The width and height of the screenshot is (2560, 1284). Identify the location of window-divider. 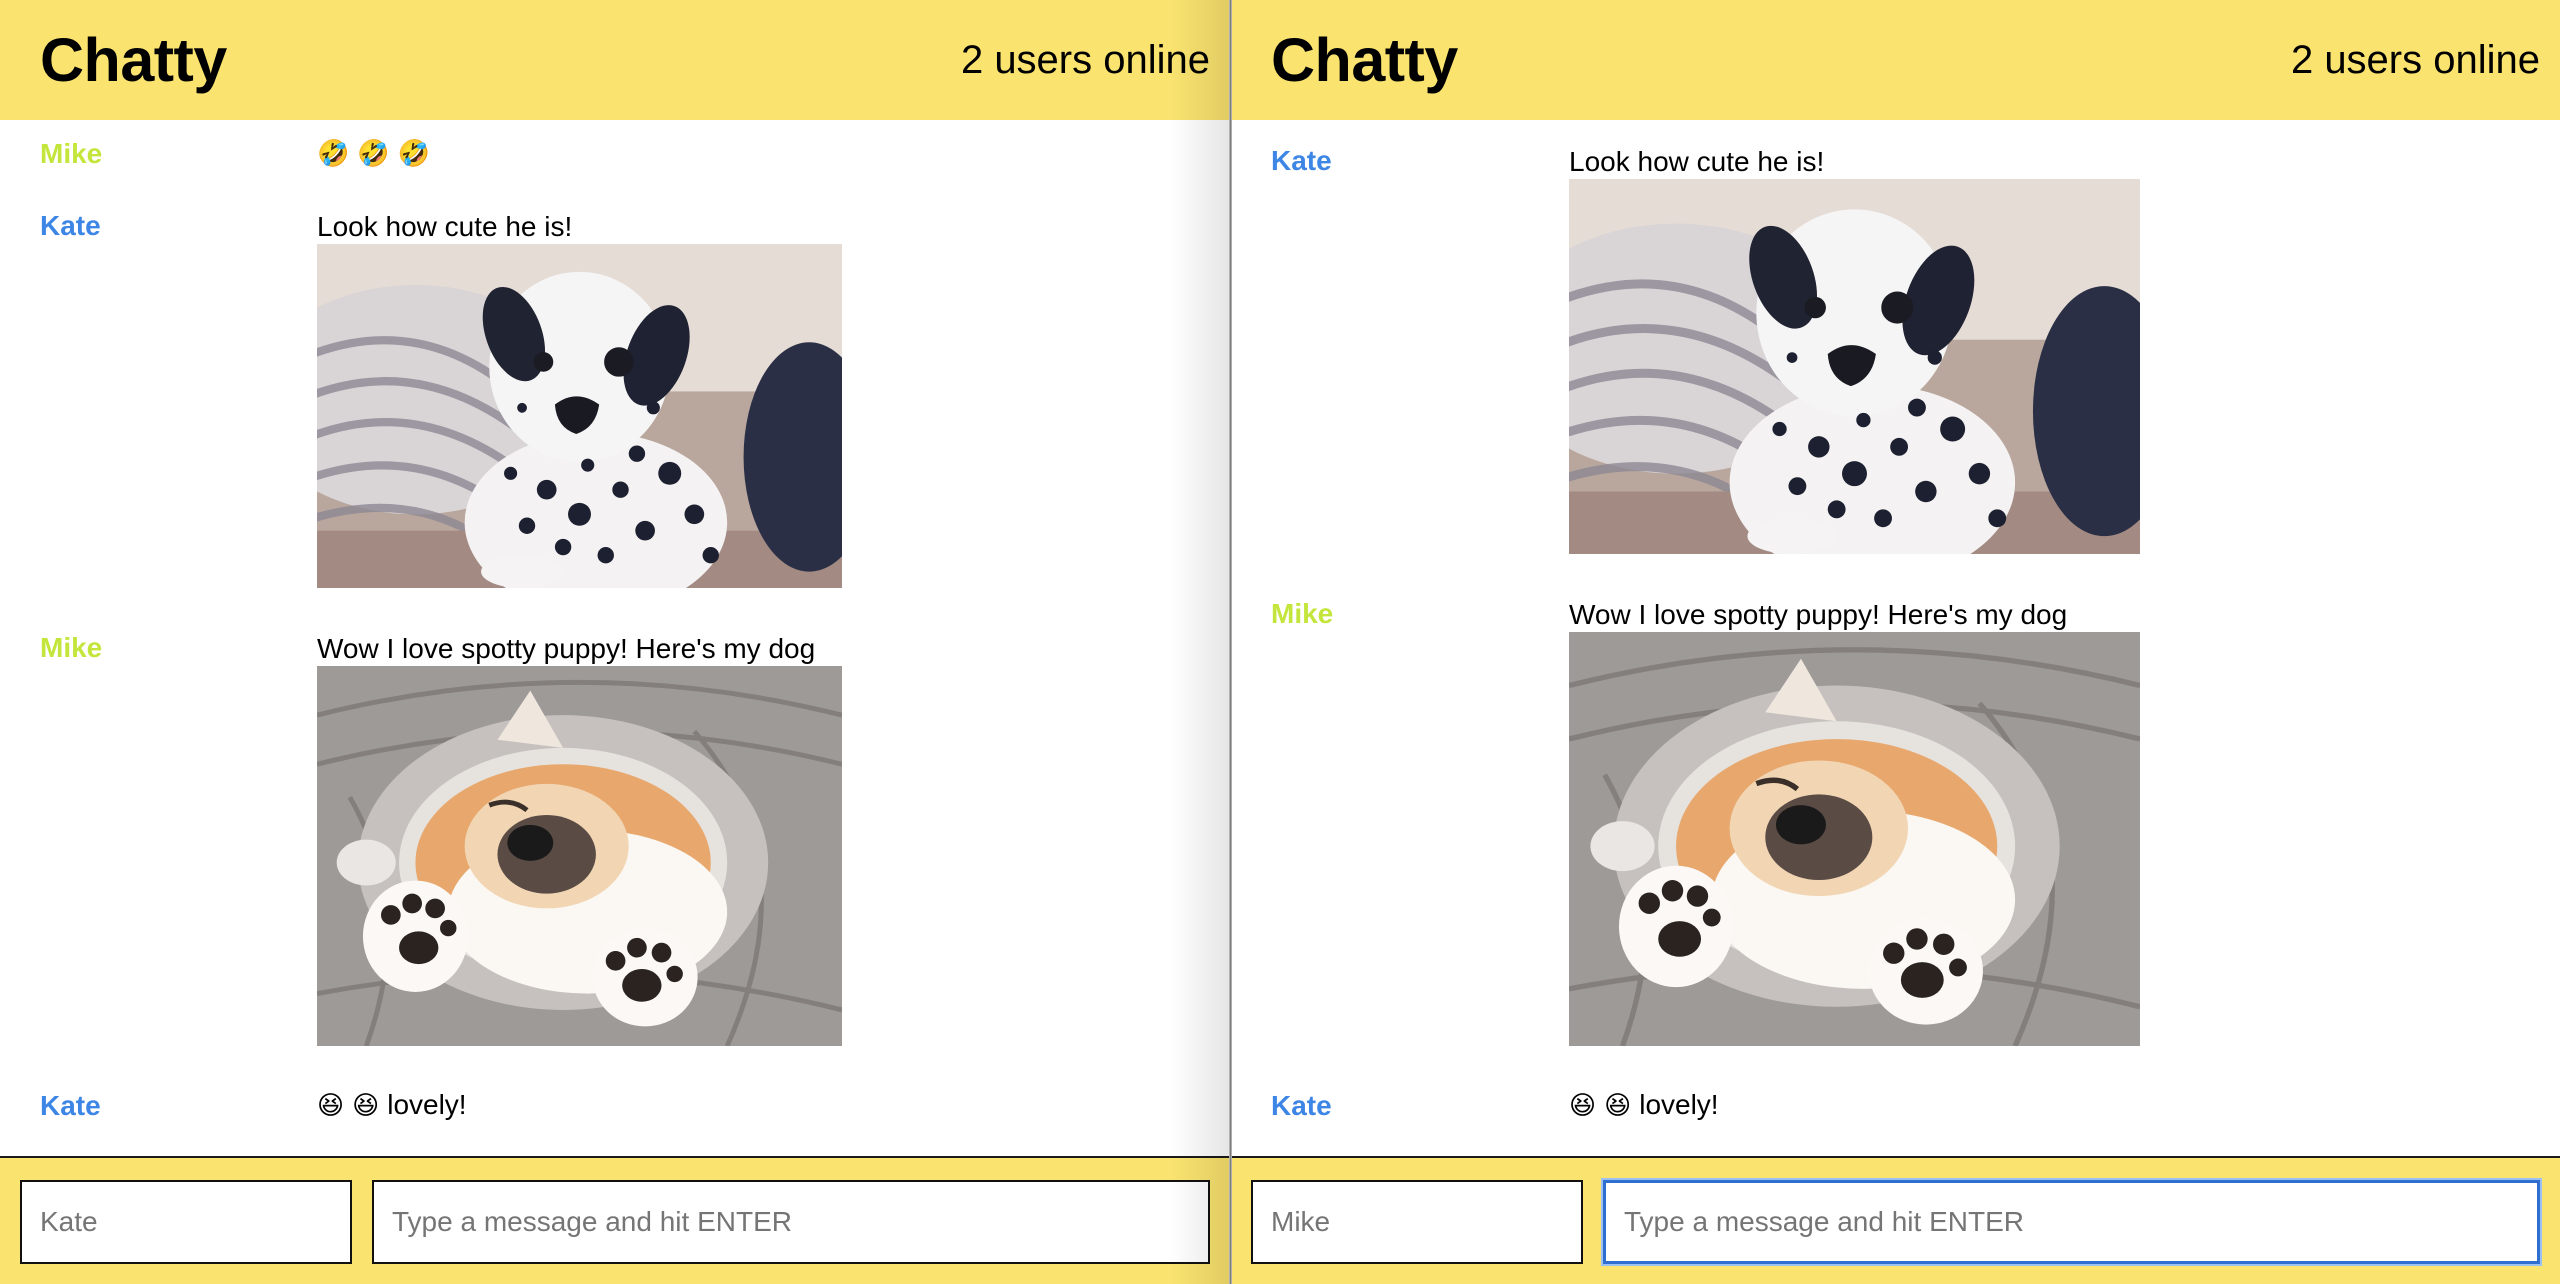
(1230, 642).